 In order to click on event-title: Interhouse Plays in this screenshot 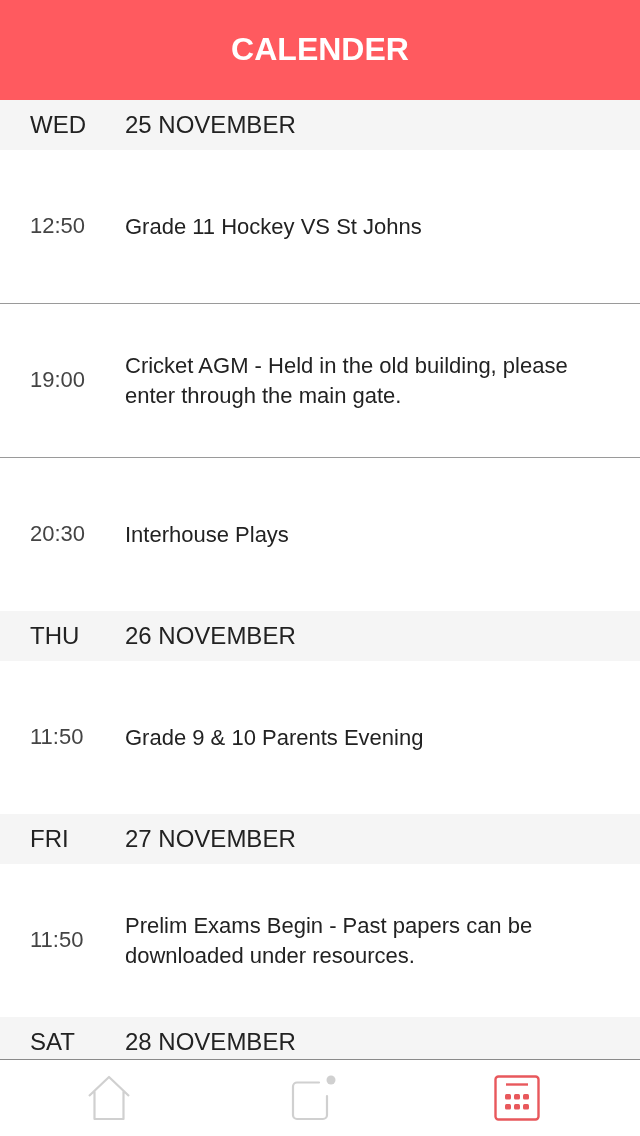, I will do `click(207, 534)`.